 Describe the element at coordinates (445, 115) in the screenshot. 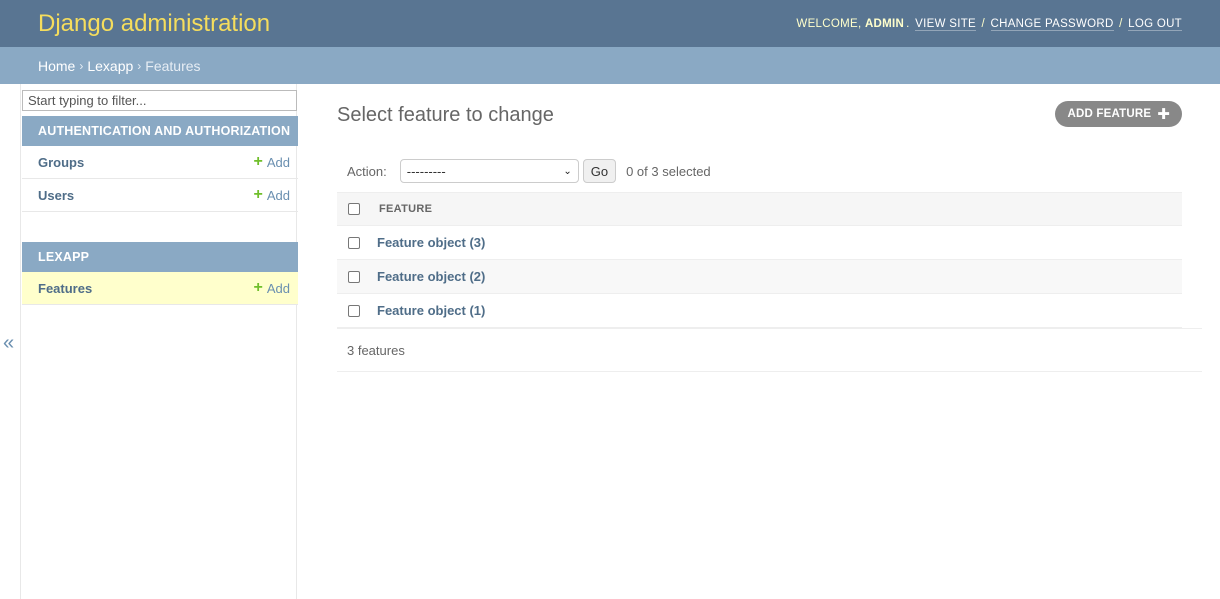

I see `page-title: Select feature to change` at that location.